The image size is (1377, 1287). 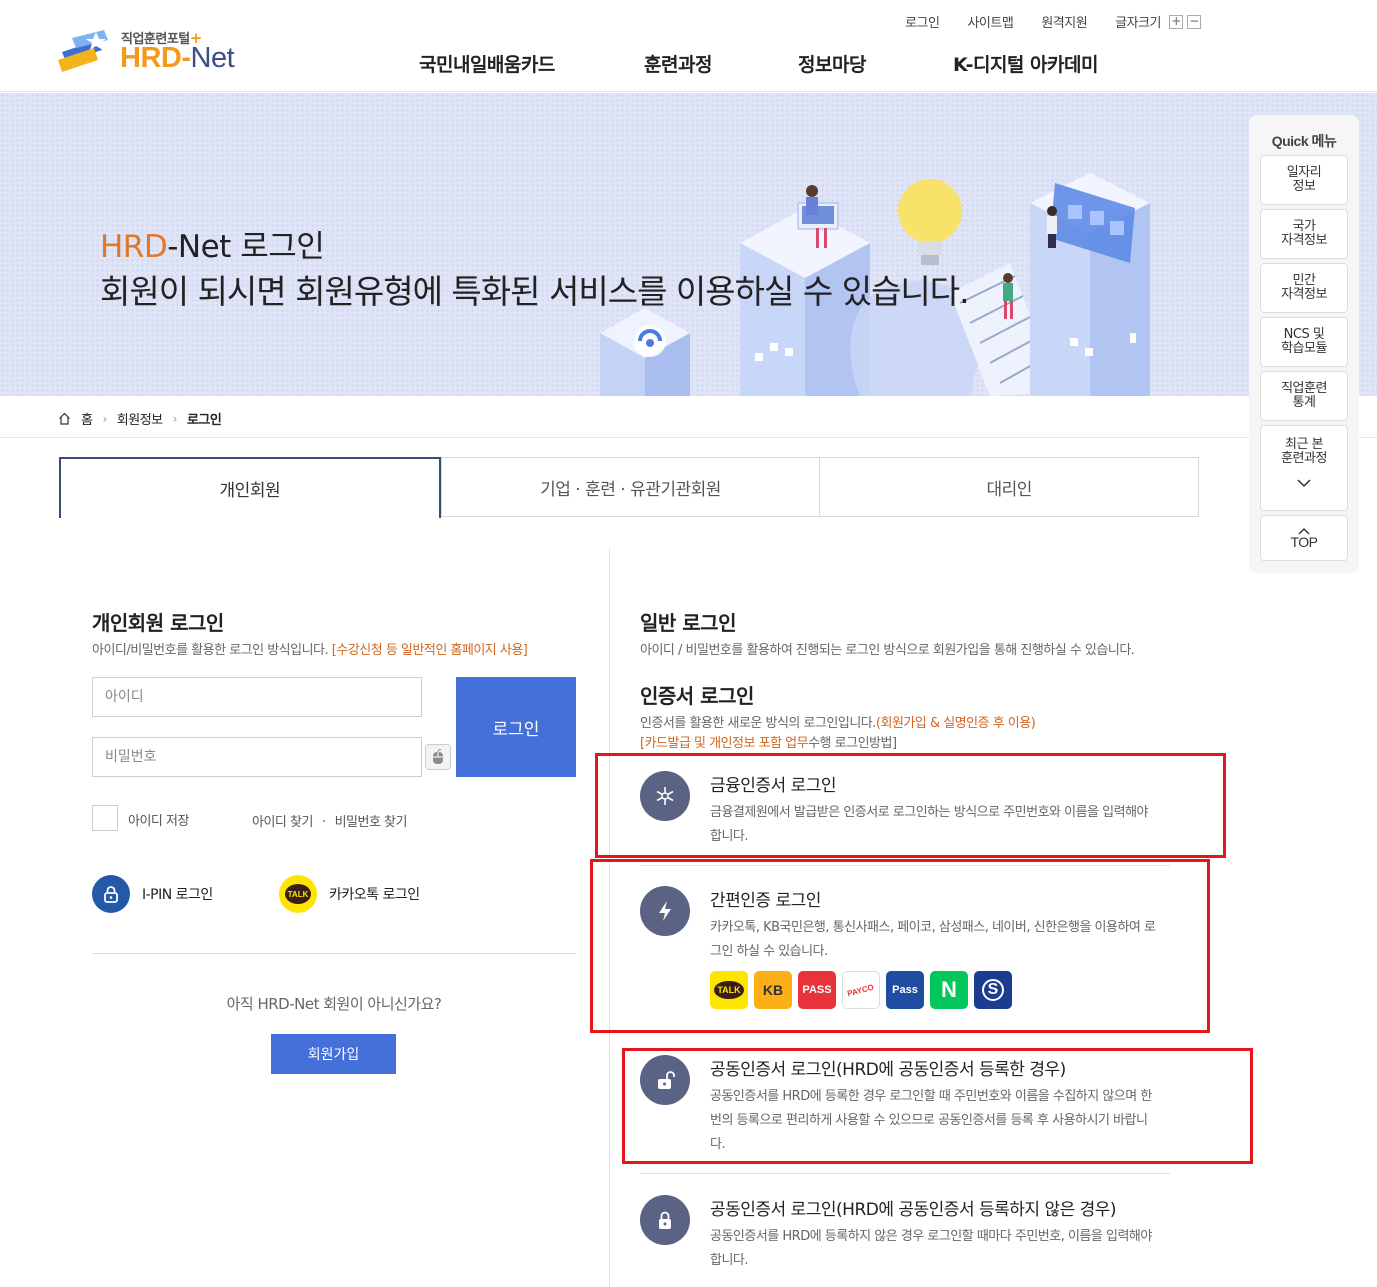 What do you see at coordinates (1304, 180) in the screenshot?
I see `quick-job-info: 일자리 정보` at bounding box center [1304, 180].